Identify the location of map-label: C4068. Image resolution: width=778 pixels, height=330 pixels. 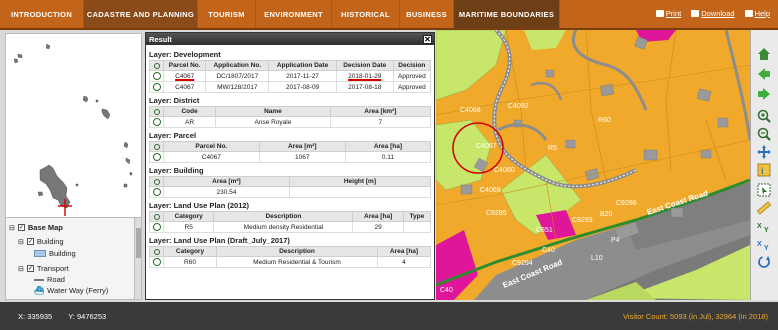
(470, 110).